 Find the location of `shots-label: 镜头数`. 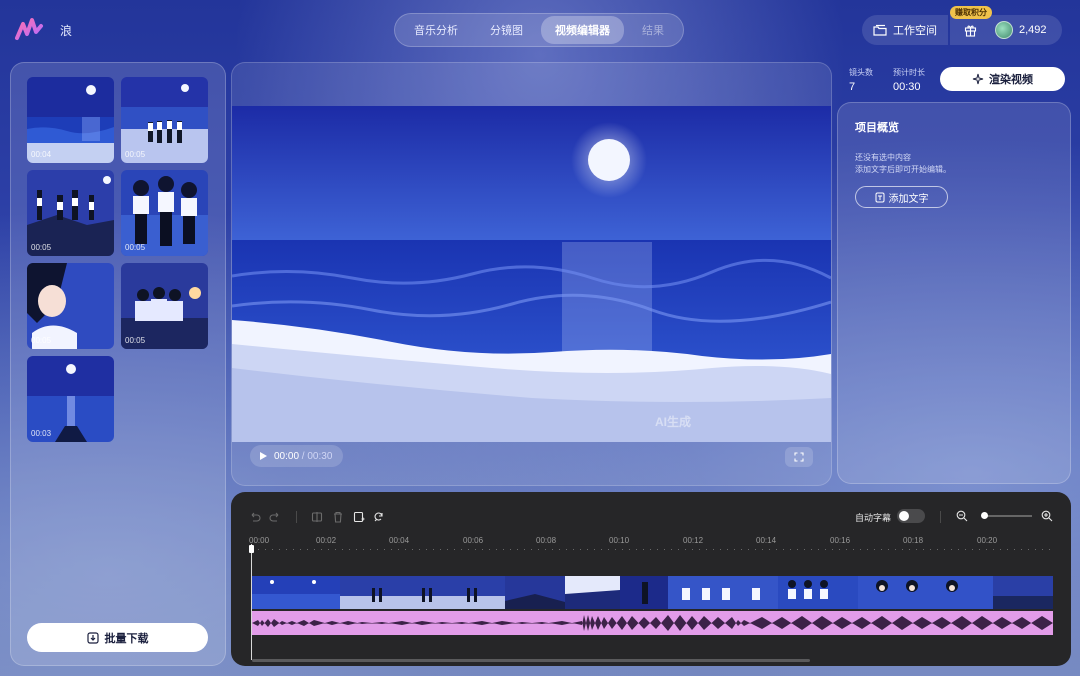

shots-label: 镜头数 is located at coordinates (861, 72).